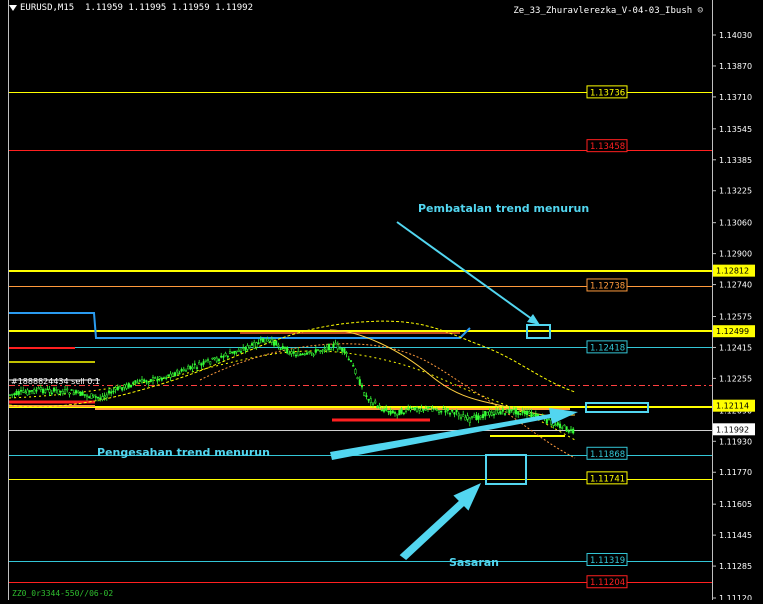  What do you see at coordinates (735, 254) in the screenshot?
I see `price-tick-label: 1.12900` at bounding box center [735, 254].